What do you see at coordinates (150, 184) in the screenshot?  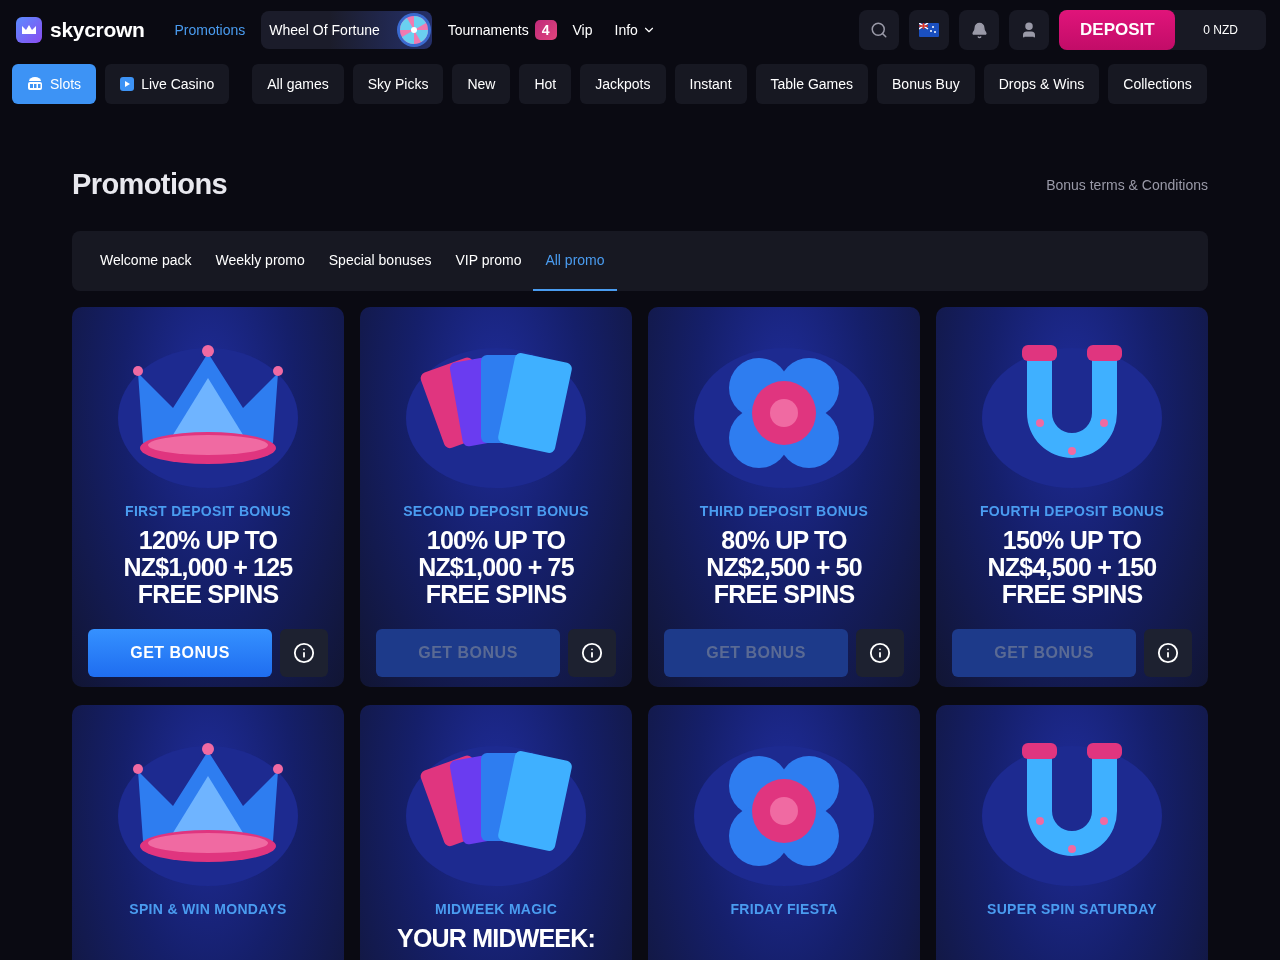 I see `page-title: Promotions` at bounding box center [150, 184].